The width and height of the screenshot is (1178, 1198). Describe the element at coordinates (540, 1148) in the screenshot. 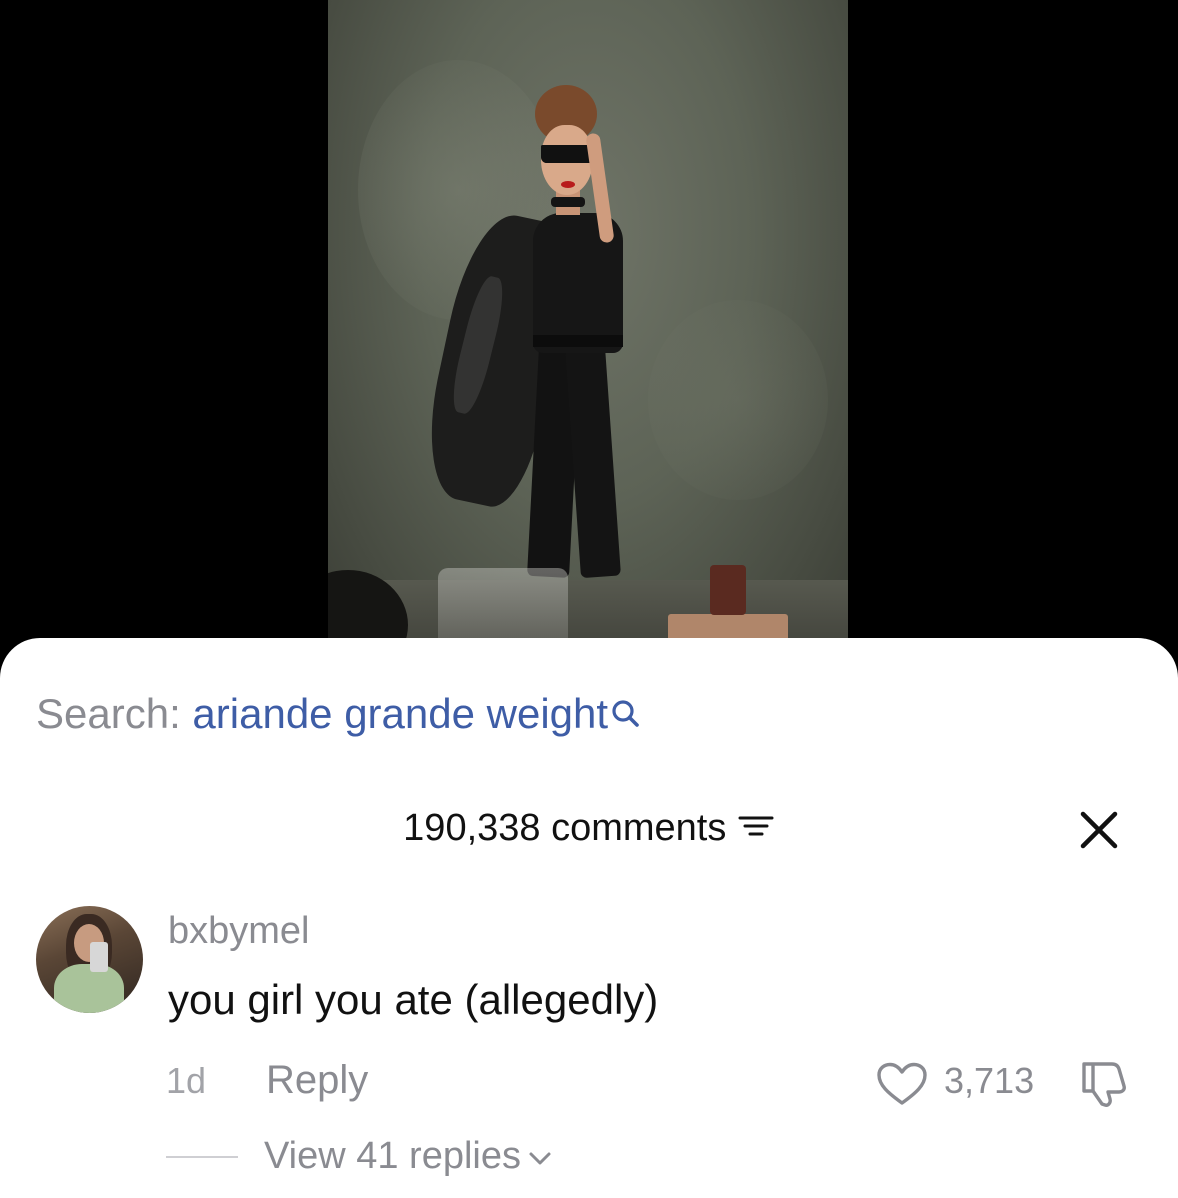

I see `chevron-down-icon` at that location.